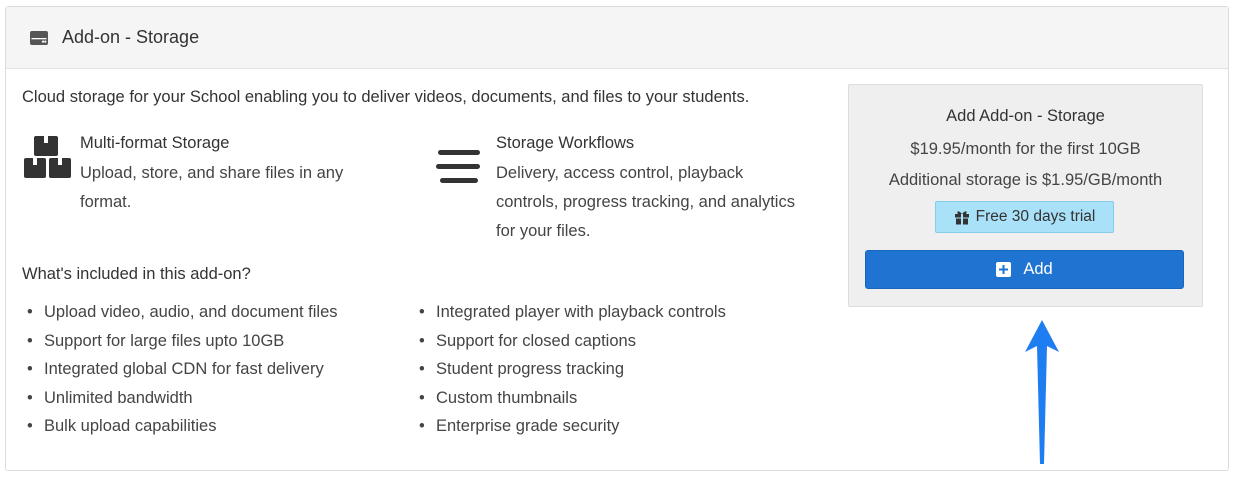 This screenshot has width=1235, height=478. Describe the element at coordinates (462, 190) in the screenshot. I see `bars-icon` at that location.